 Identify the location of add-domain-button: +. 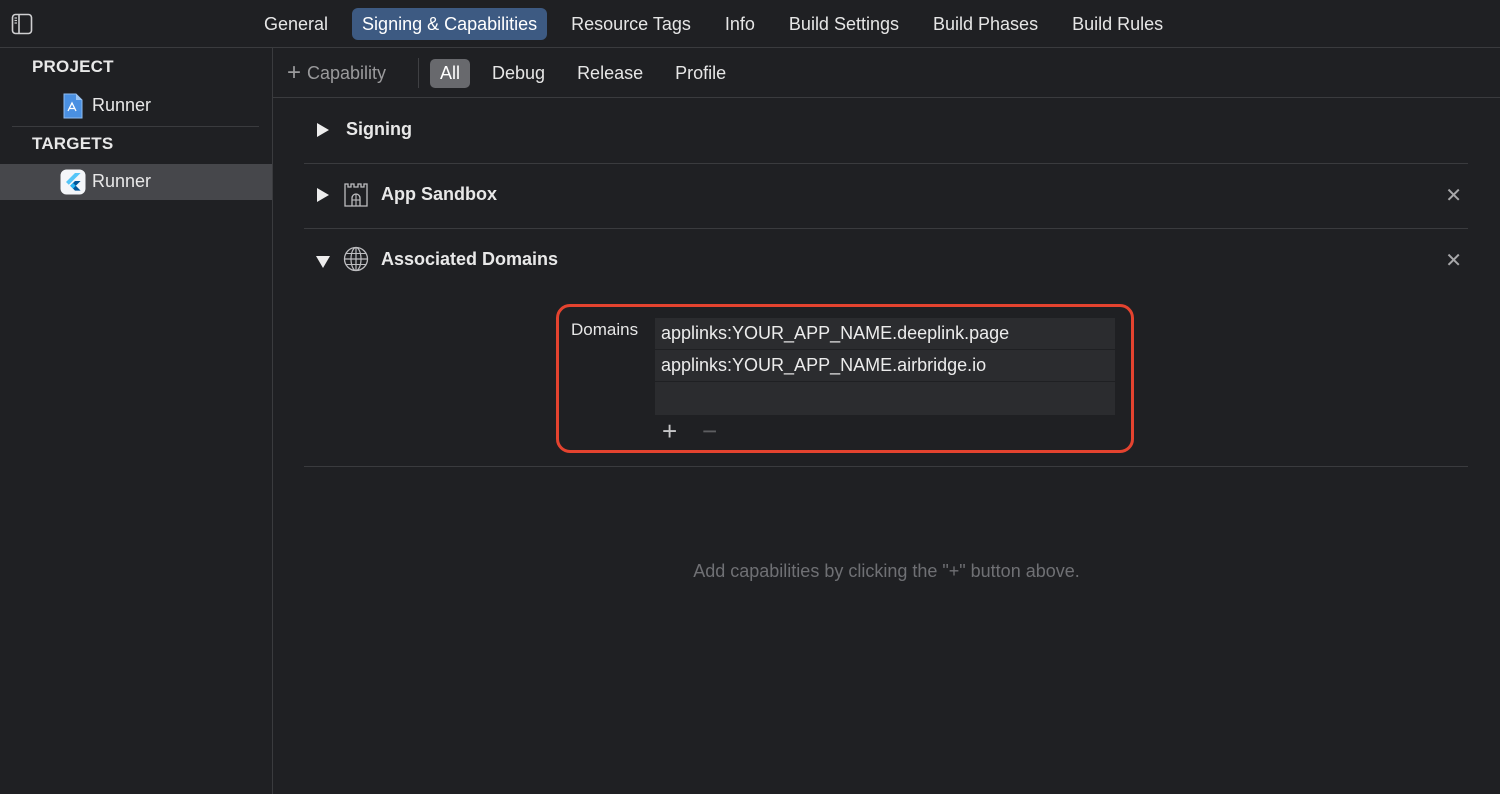
(669, 431).